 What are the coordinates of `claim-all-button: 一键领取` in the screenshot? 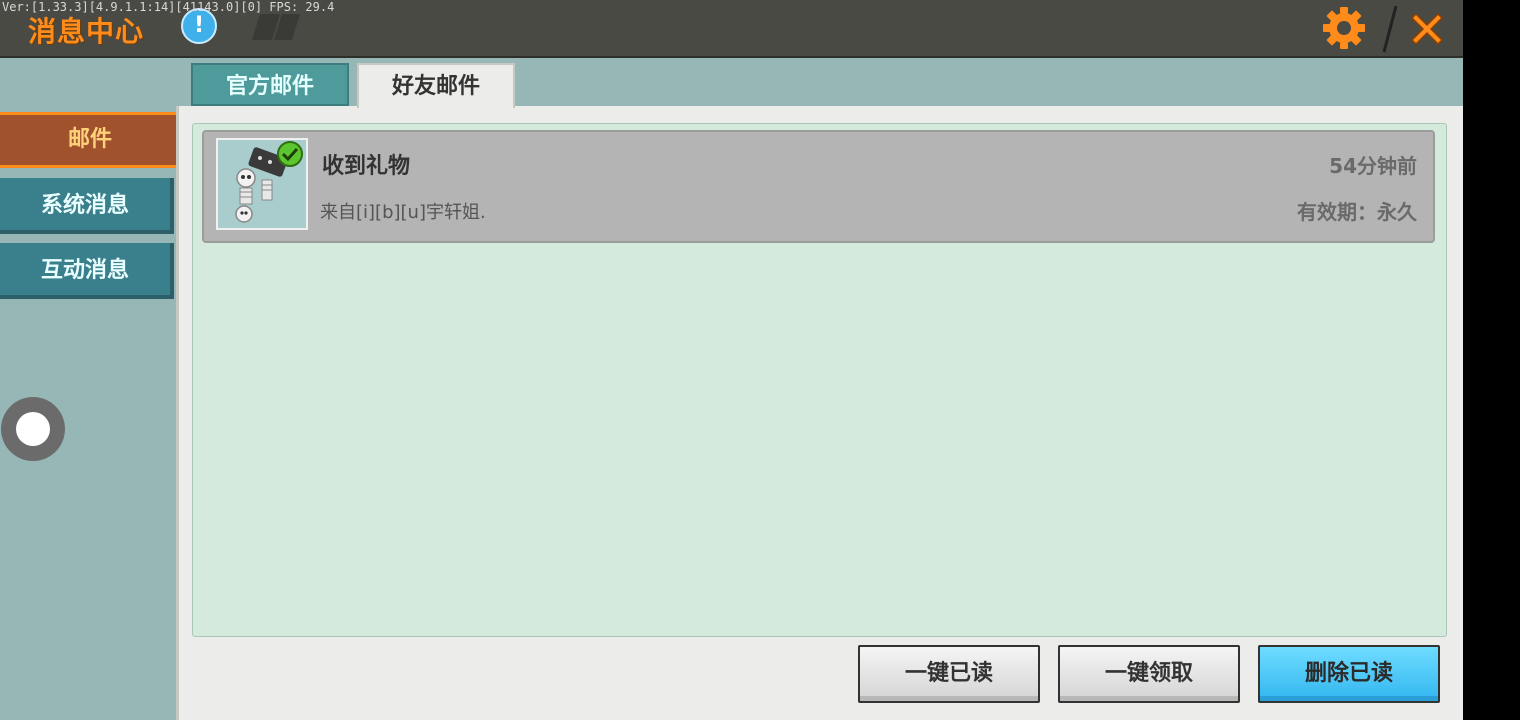 It's located at (1149, 674).